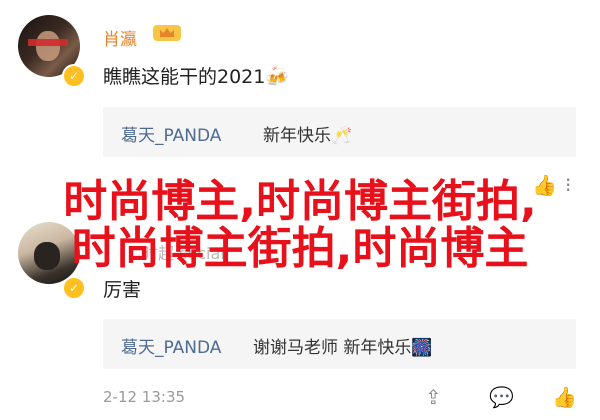  What do you see at coordinates (308, 136) in the screenshot?
I see `reply-text: 新年快乐🥂` at bounding box center [308, 136].